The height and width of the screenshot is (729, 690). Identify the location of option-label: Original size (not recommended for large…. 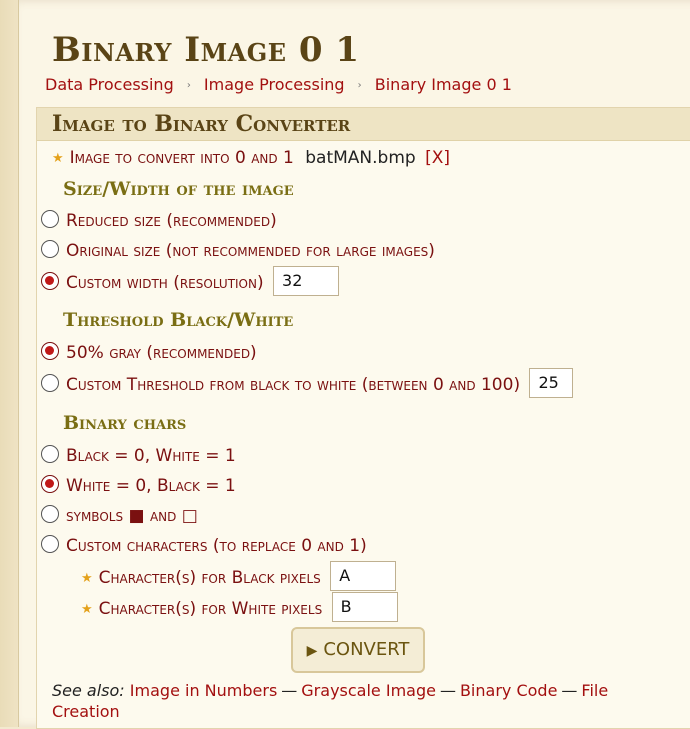
(250, 251).